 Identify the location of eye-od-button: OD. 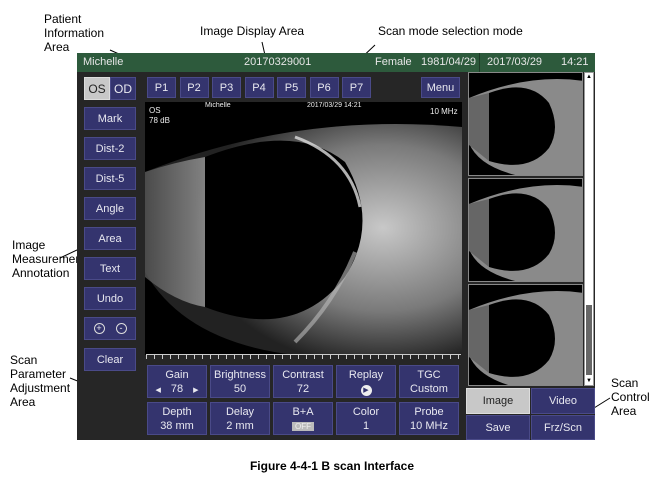
(123, 88).